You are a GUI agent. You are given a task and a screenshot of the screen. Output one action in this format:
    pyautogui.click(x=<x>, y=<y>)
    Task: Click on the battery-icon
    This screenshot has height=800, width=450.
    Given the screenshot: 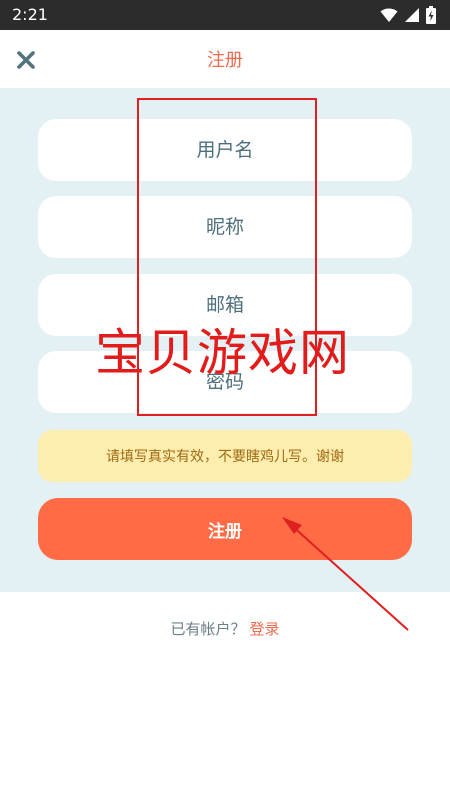 What is the action you would take?
    pyautogui.click(x=431, y=15)
    